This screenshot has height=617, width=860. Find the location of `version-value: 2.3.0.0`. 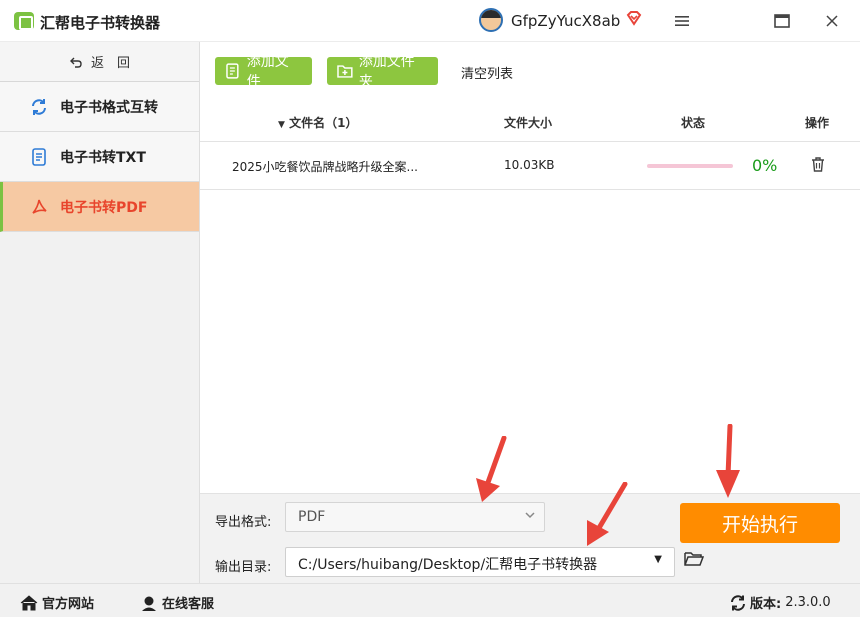

version-value: 2.3.0.0 is located at coordinates (808, 602).